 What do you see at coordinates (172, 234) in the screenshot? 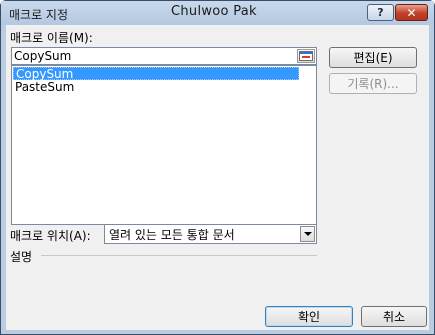
I see `macro-location-value: 열려 있는 모든 통합 문서` at bounding box center [172, 234].